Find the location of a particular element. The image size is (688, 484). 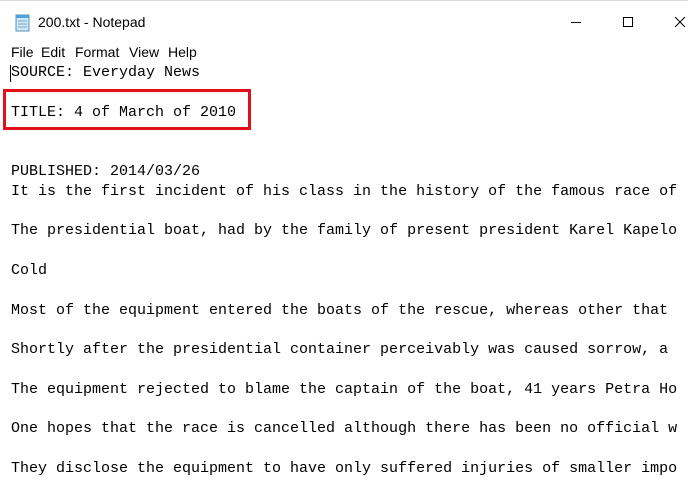

window-title: 200.txt - Notepad is located at coordinates (92, 22).